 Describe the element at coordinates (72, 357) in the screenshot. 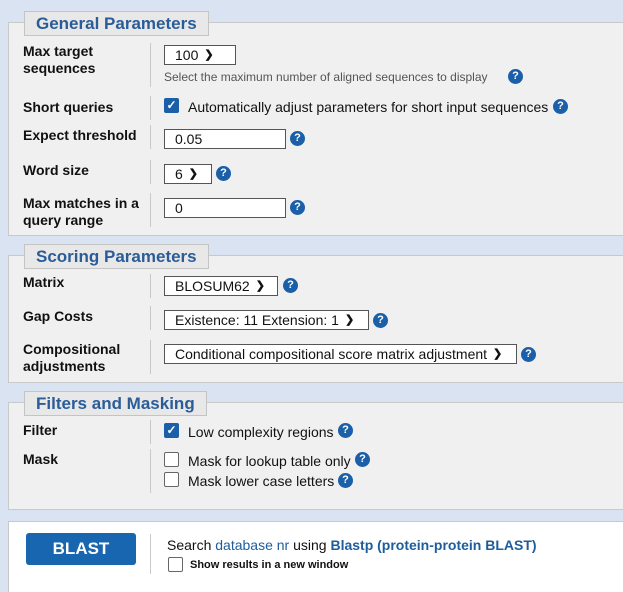

I see `compositional-label: Compositional adjustments` at that location.